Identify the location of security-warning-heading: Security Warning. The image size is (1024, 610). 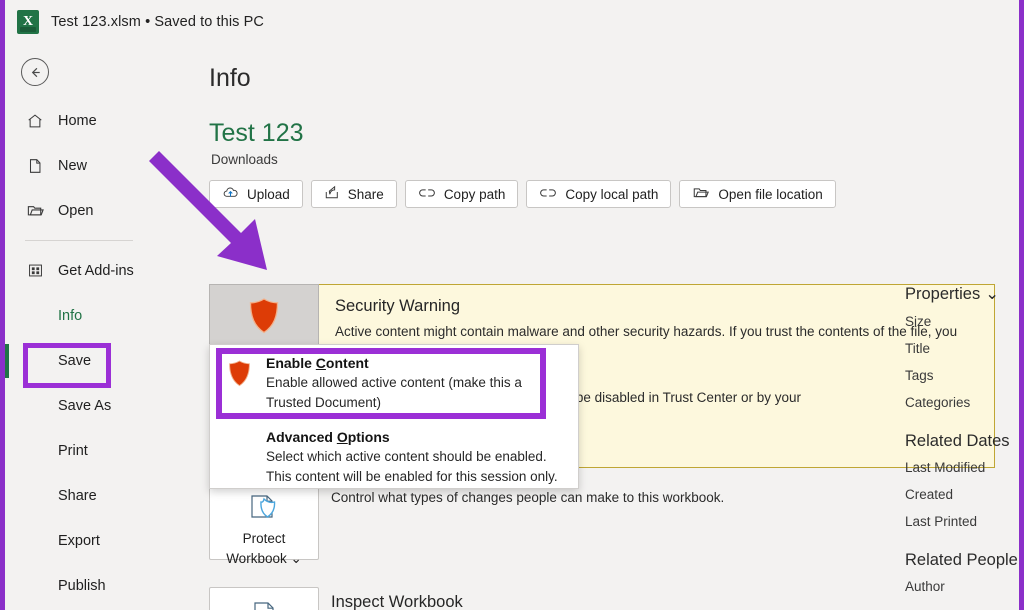
(398, 306).